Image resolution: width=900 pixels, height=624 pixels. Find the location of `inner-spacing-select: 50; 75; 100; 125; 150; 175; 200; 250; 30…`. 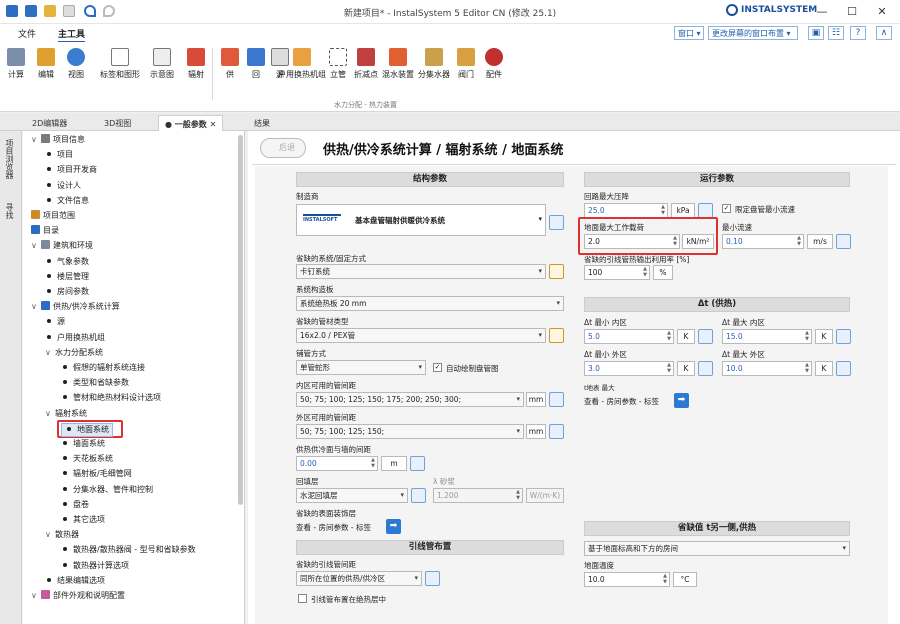

inner-spacing-select: 50; 75; 100; 125; 150; 175; 200; 250; 30… is located at coordinates (410, 399).